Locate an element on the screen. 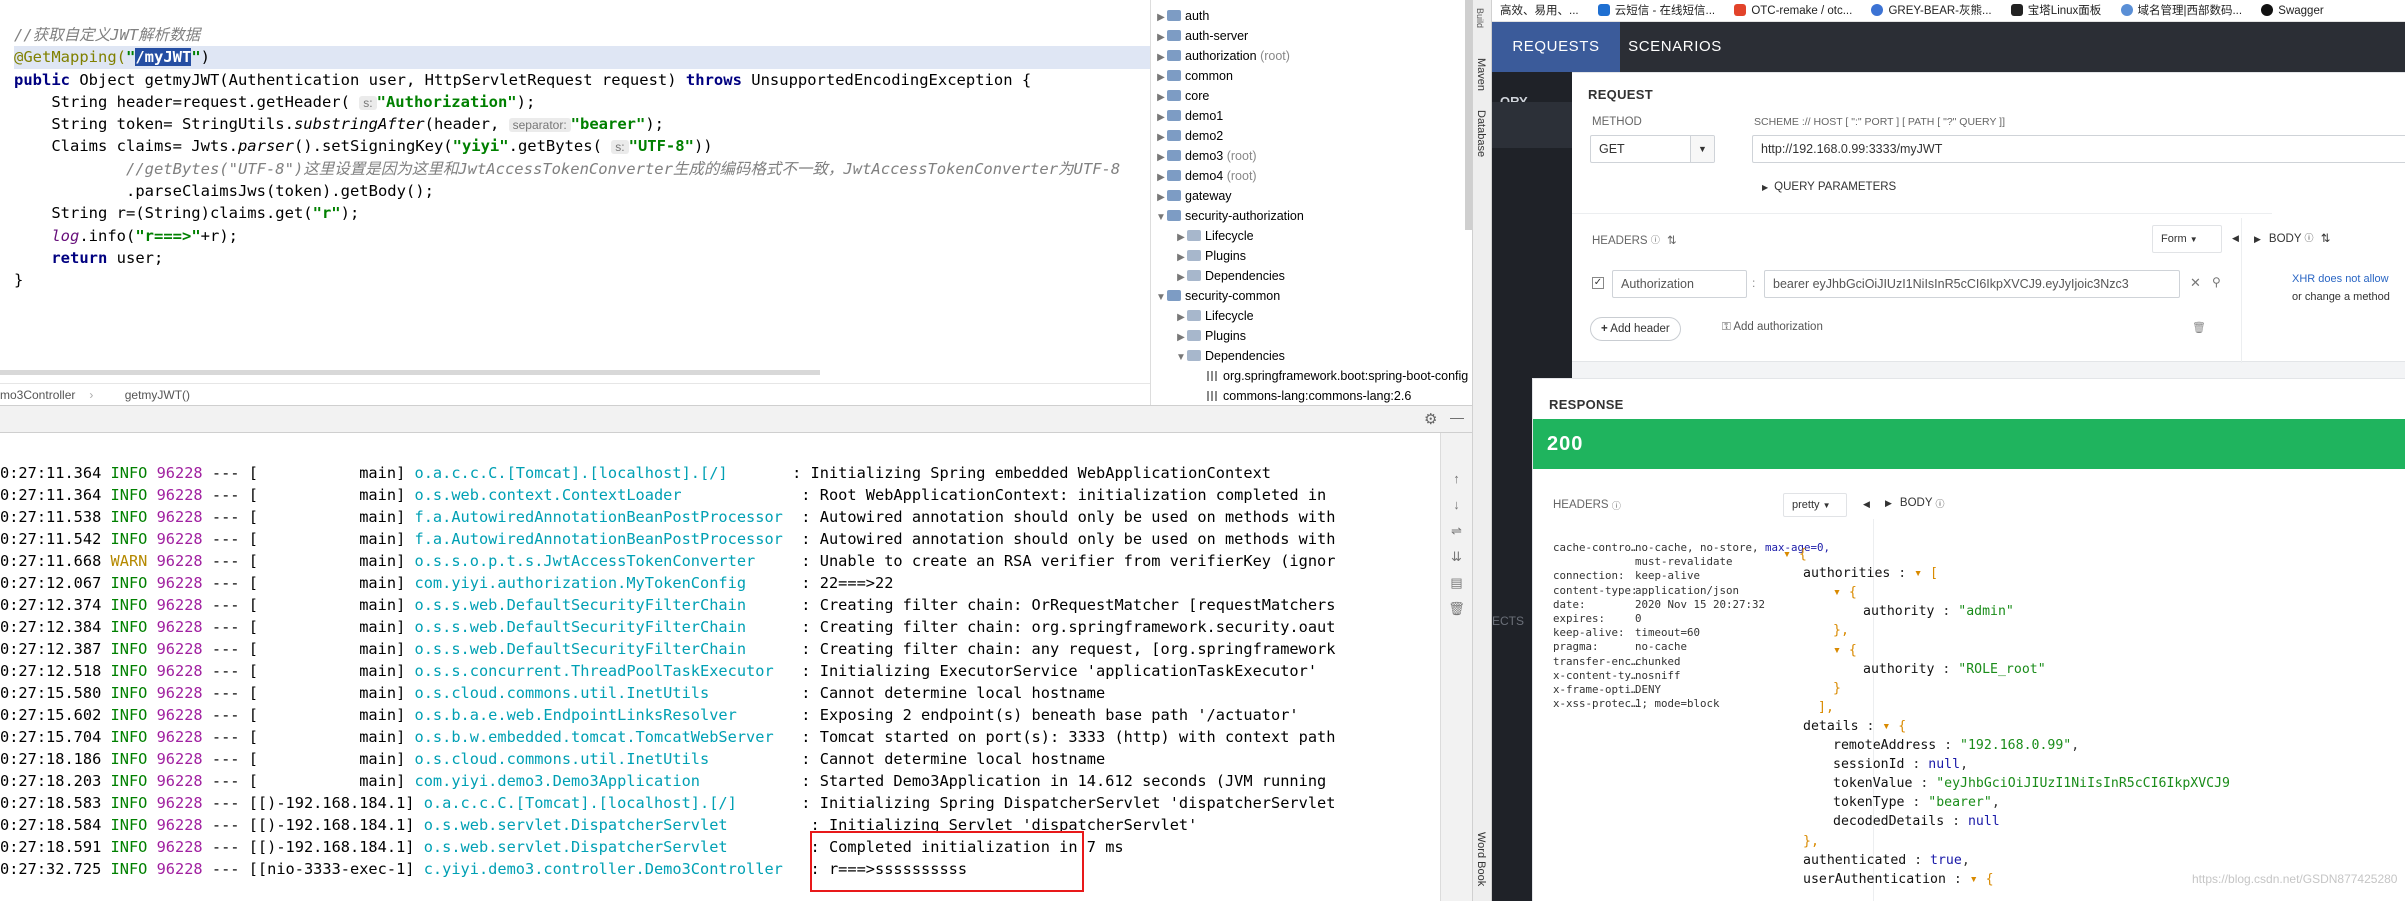 The width and height of the screenshot is (2405, 901). log-thread: main is located at coordinates (327, 759).